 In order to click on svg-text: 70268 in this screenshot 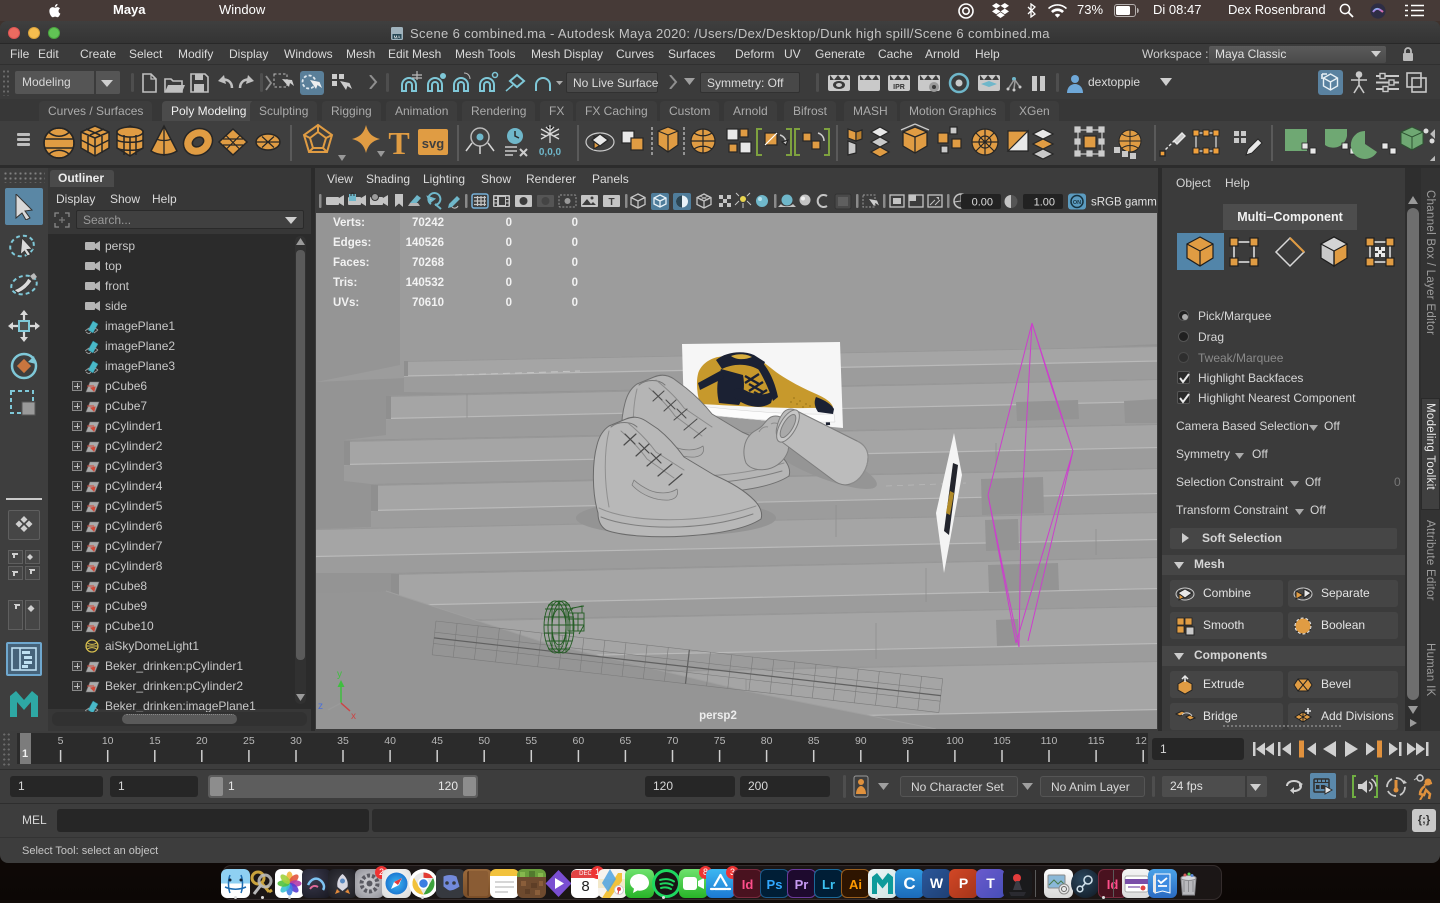, I will do `click(428, 263)`.